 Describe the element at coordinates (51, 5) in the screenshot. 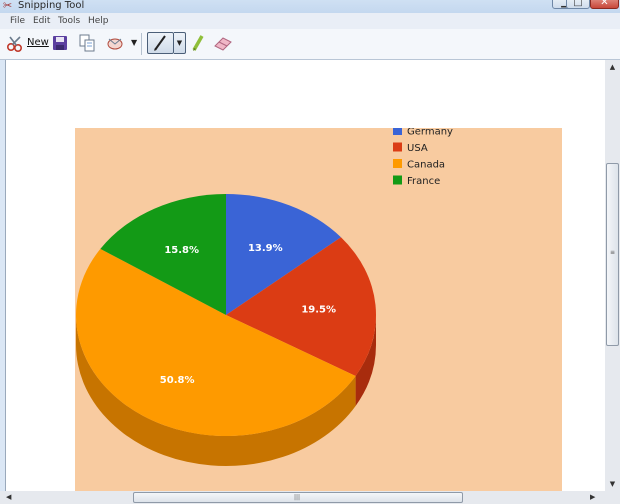

I see `window-title: Snipping Tool` at that location.